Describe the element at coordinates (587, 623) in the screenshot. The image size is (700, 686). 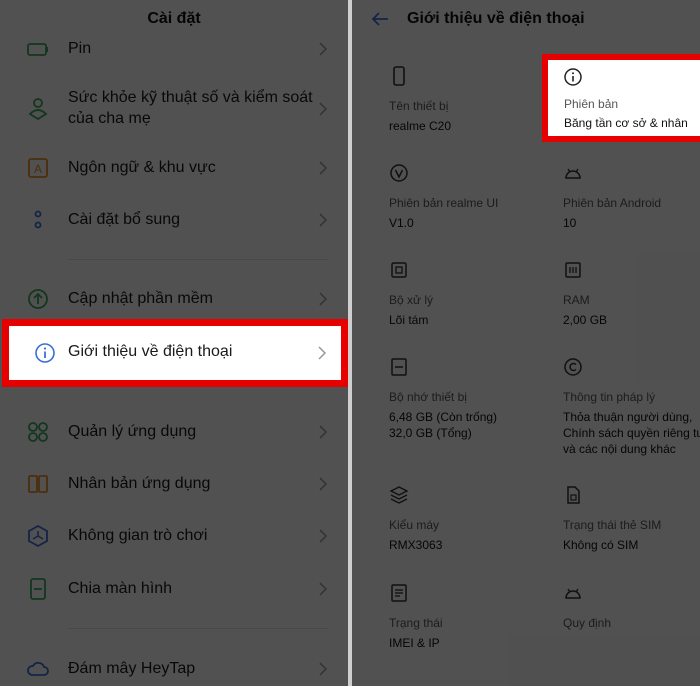
I see `cell-label: Quy định` at that location.